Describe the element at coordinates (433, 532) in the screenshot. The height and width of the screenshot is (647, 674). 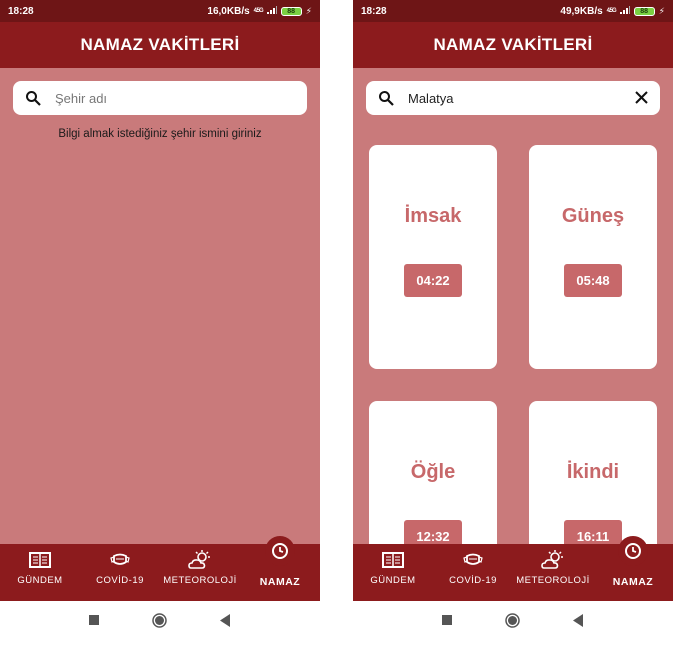
I see `prayer-time: 12:32` at that location.